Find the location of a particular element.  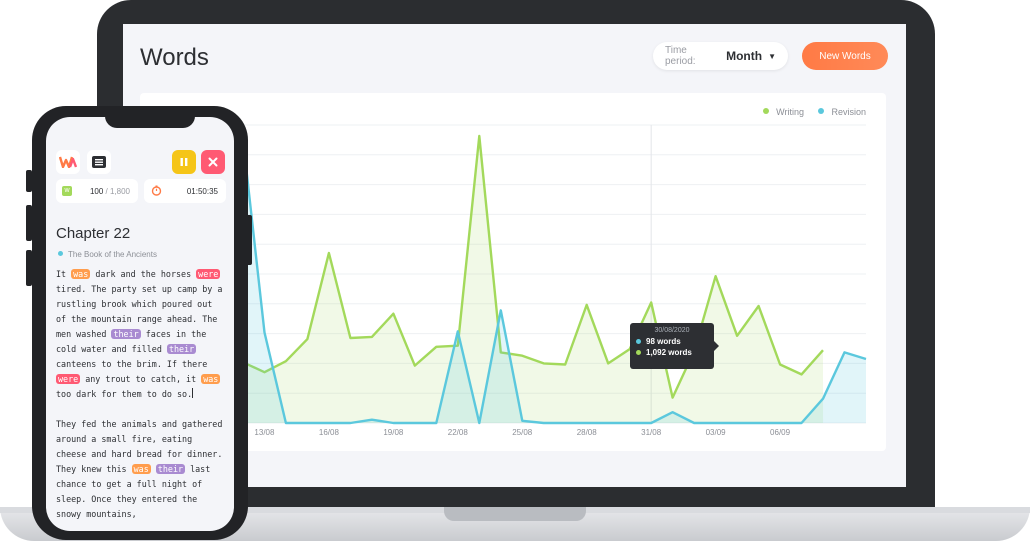

x-tick-label: 06/09 is located at coordinates (780, 432).